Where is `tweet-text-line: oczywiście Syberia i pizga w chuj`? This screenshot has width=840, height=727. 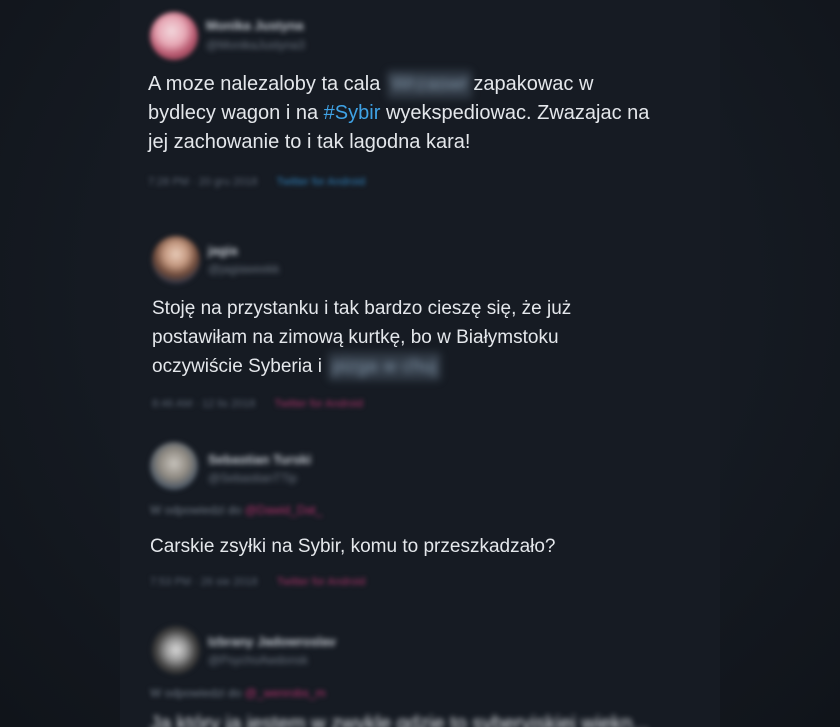
tweet-text-line: oczywiście Syberia i pizga w chuj is located at coordinates (361, 366).